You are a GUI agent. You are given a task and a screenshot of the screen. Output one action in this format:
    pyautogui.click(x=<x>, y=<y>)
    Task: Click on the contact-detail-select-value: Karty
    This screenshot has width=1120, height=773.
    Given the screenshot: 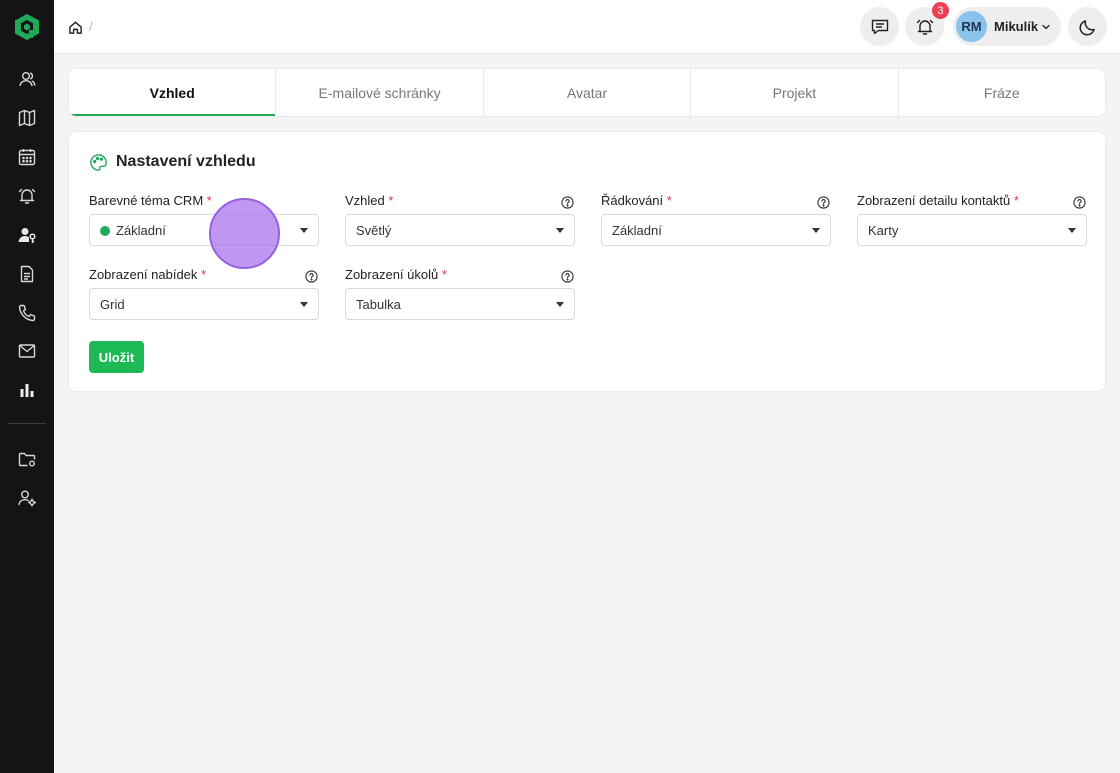 What is the action you would take?
    pyautogui.click(x=883, y=230)
    